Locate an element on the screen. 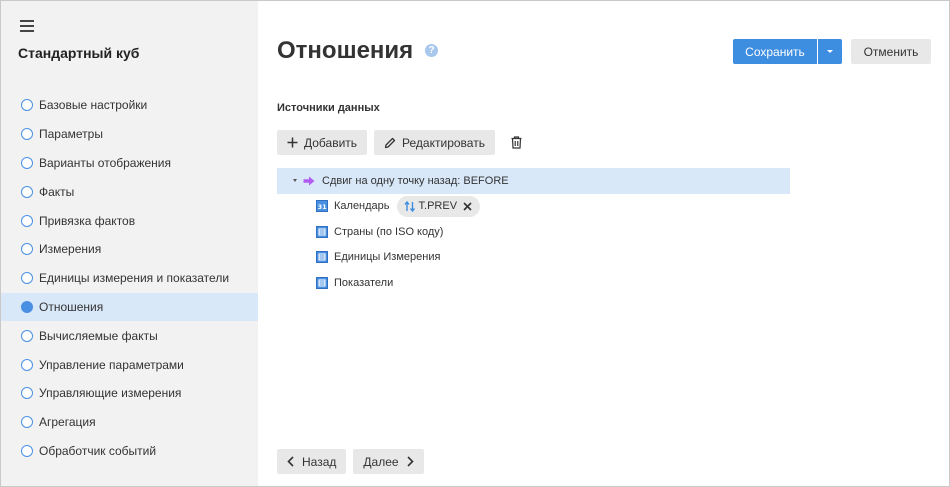 Image resolution: width=950 pixels, height=487 pixels. chip-label: T.PREV is located at coordinates (438, 206).